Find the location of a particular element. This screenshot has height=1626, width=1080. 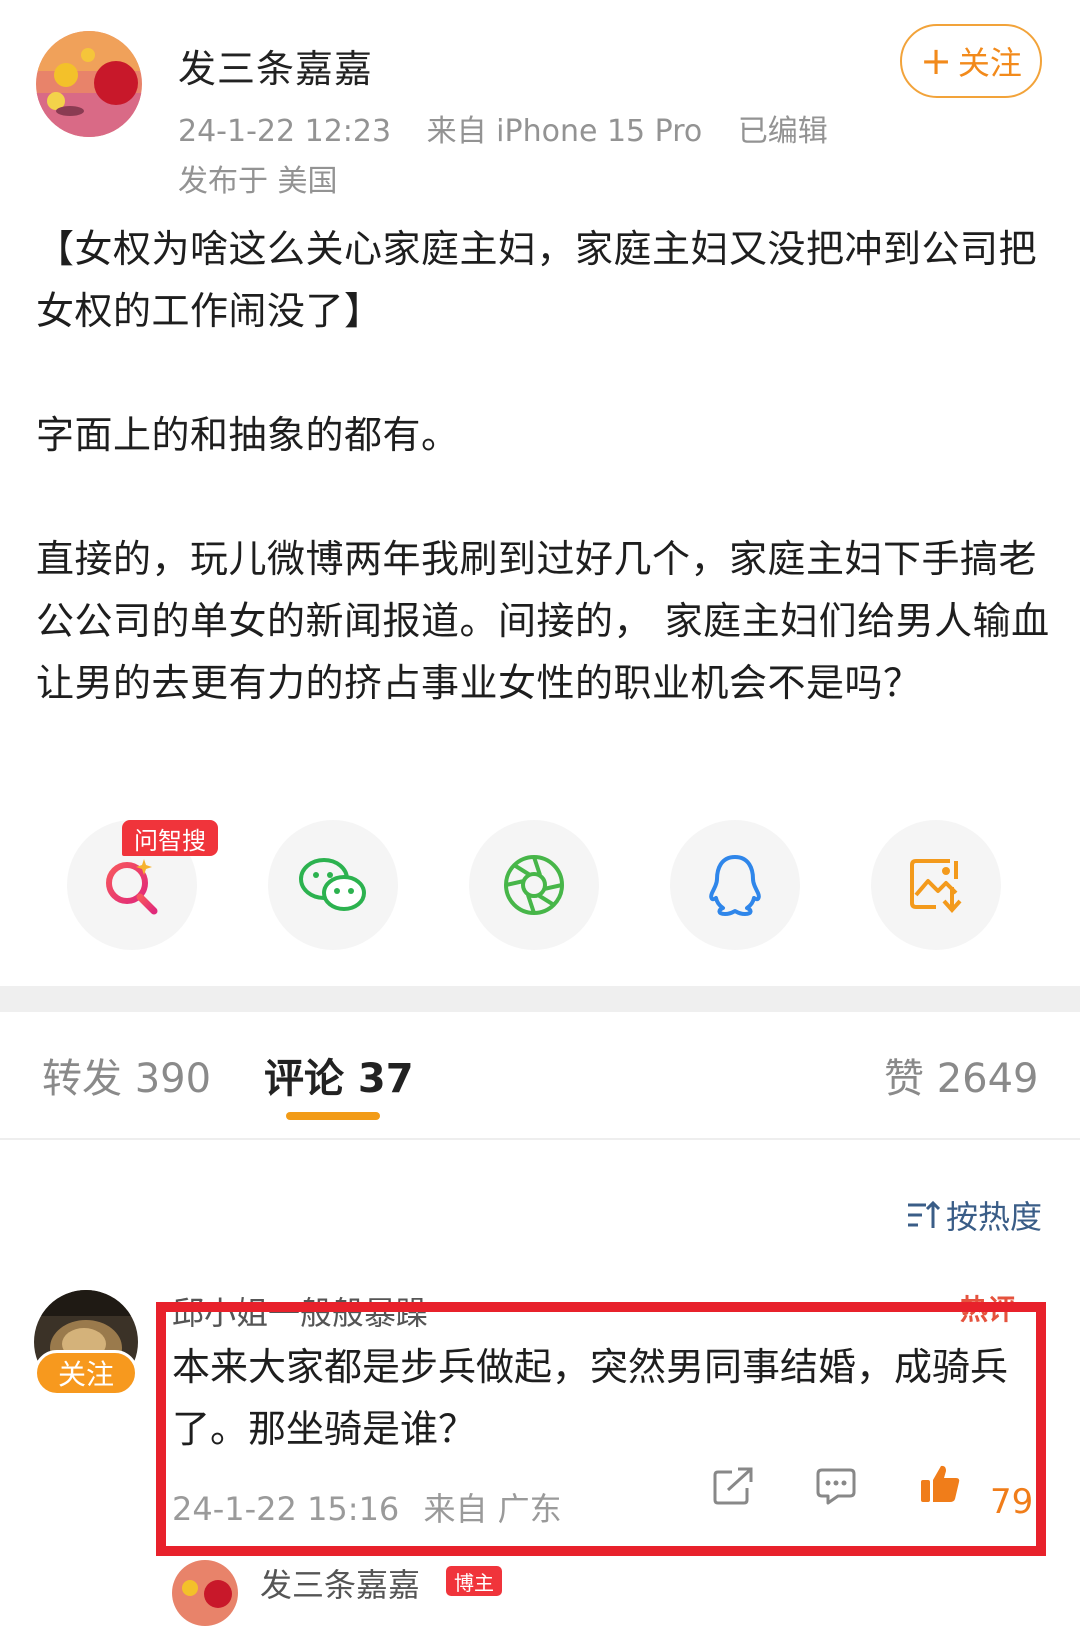

plus-icon: + is located at coordinates (936, 61).